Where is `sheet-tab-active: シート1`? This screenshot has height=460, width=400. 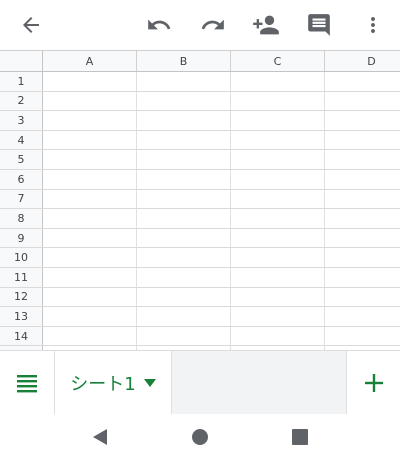
sheet-tab-active: シート1 is located at coordinates (113, 382).